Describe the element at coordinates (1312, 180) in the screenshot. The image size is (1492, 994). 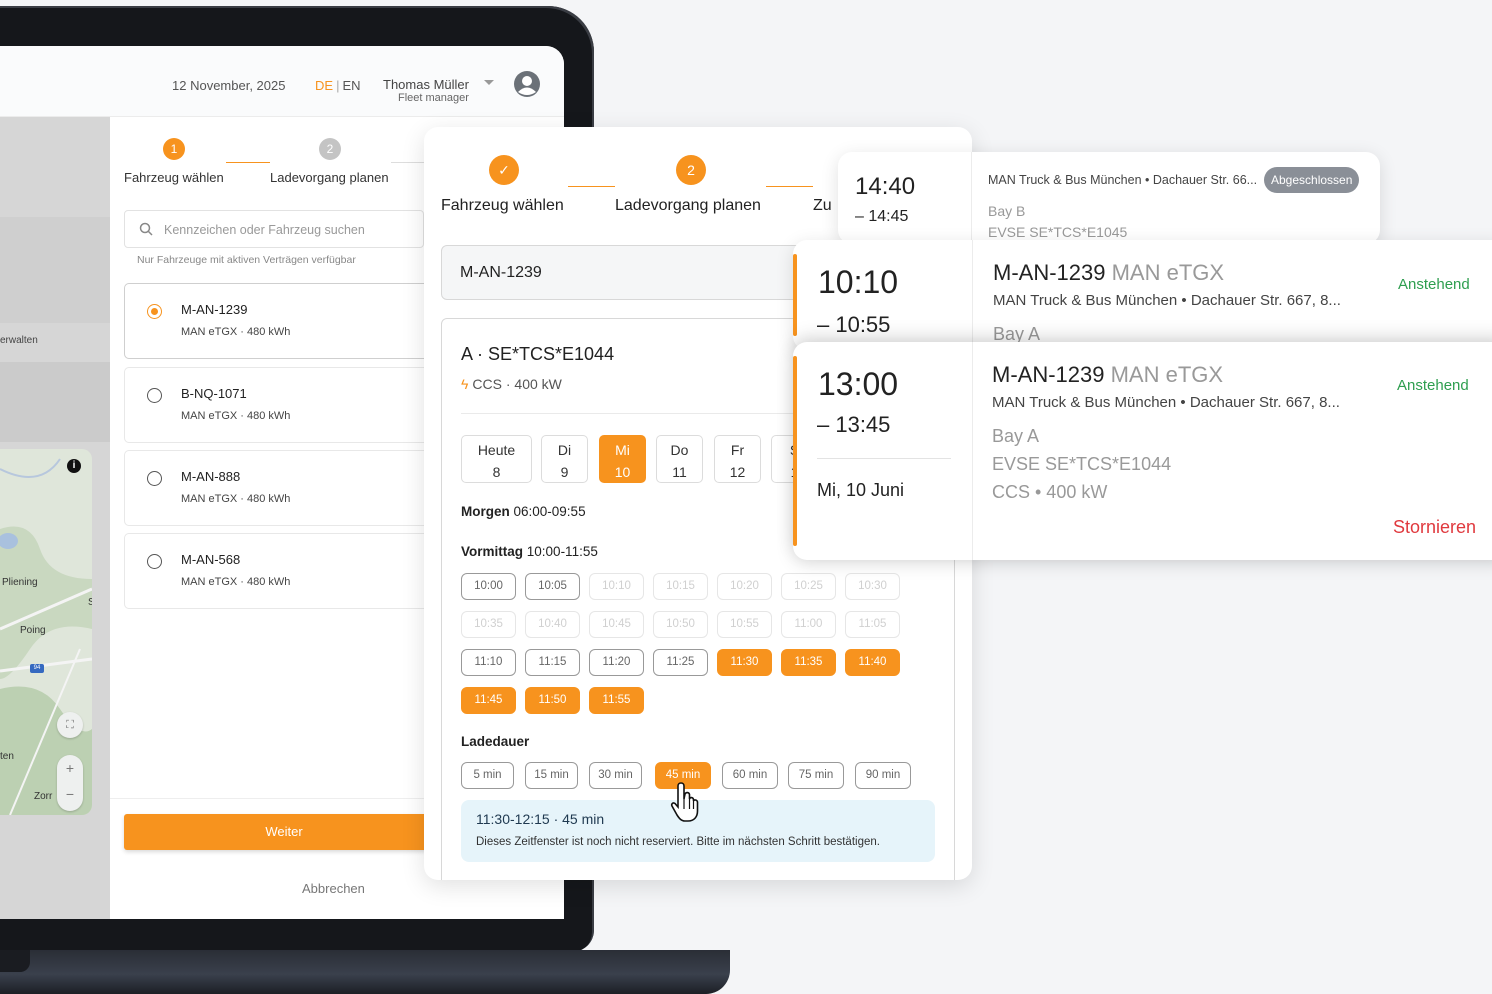
I see `status-badge: Abgeschlossen` at that location.